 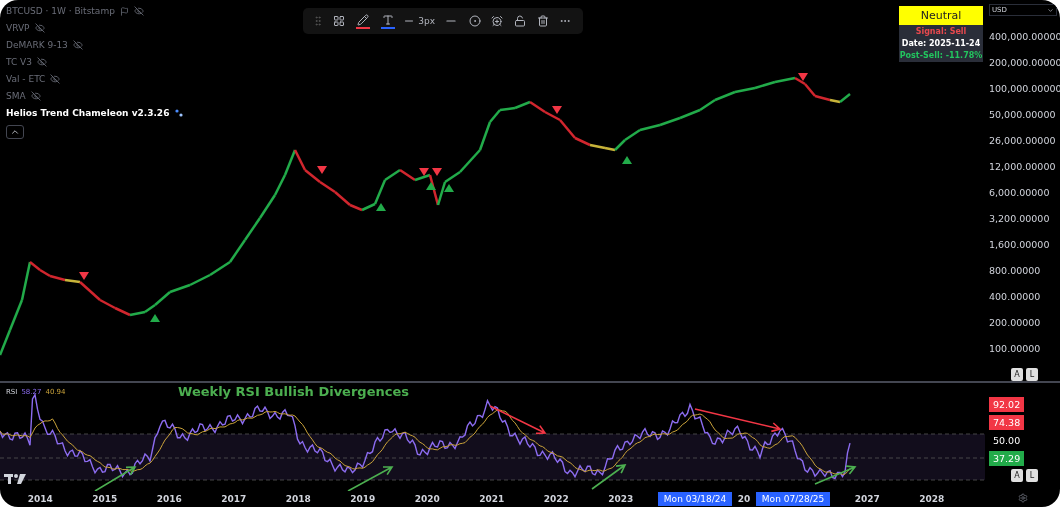 I want to click on value-label: 92.02, so click(x=1007, y=404).